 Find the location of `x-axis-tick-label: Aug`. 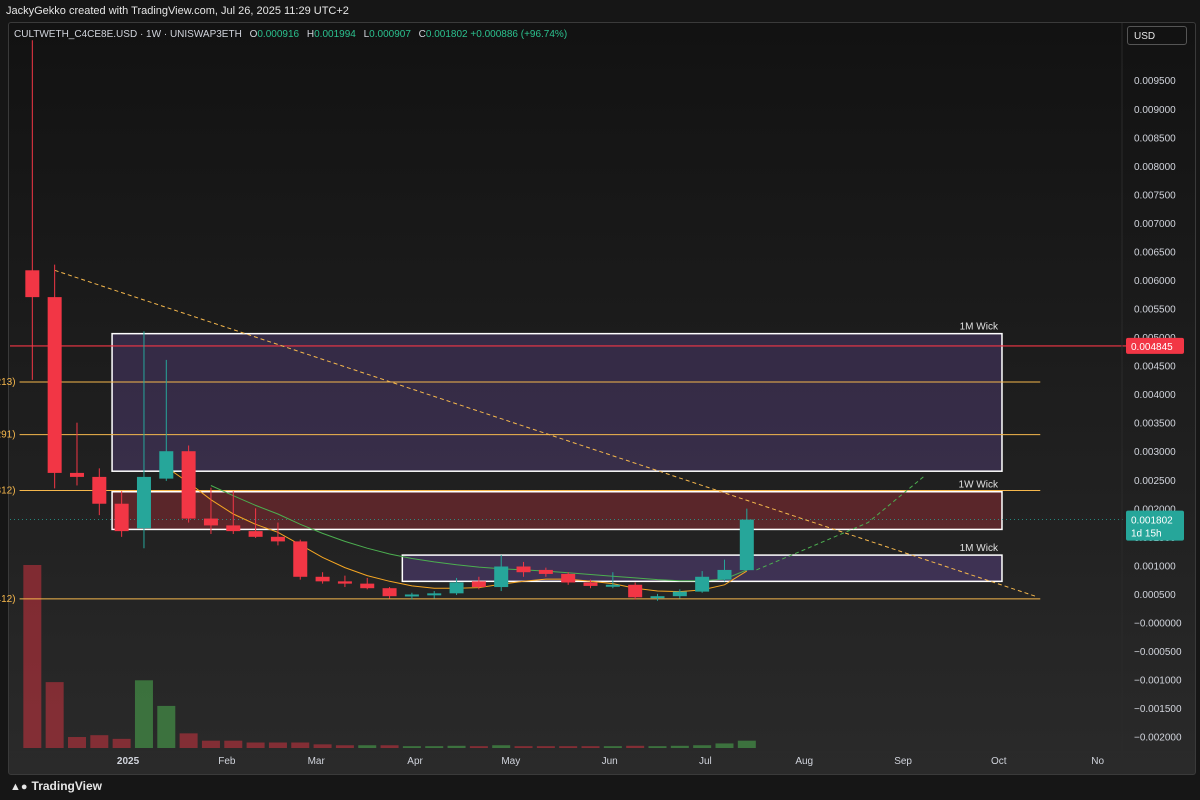

x-axis-tick-label: Aug is located at coordinates (804, 761).